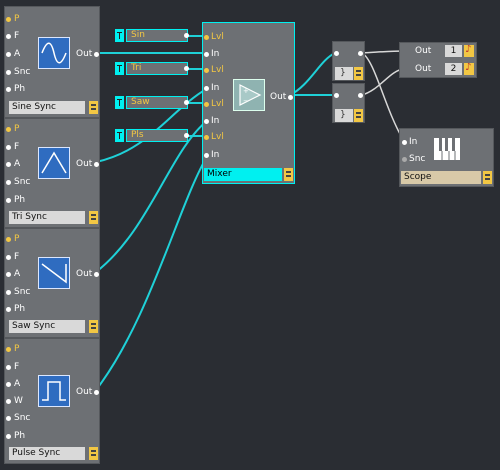 The height and width of the screenshot is (470, 500). Describe the element at coordinates (383, 82) in the screenshot. I see `cable-to-out2` at that location.